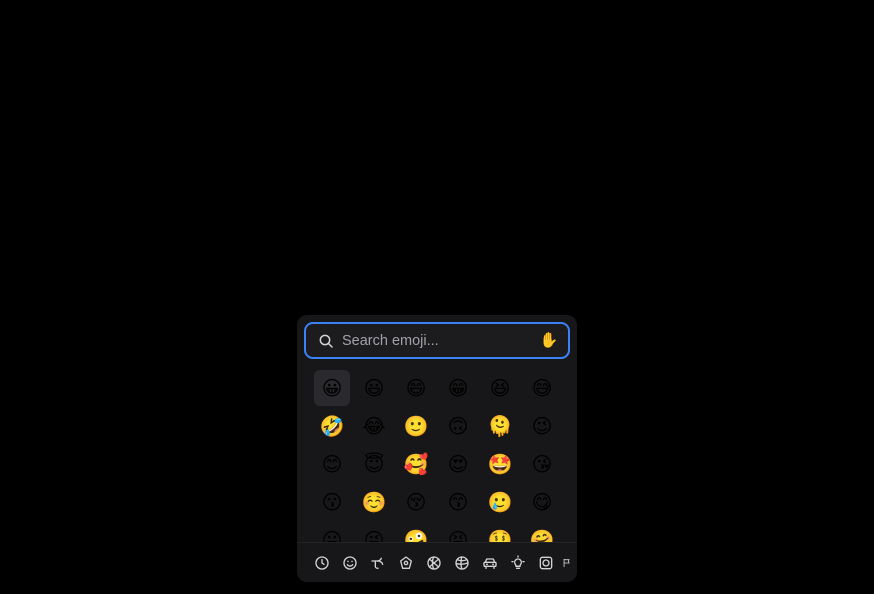 This screenshot has width=874, height=594. I want to click on emoji-cell-wrap: 😇, so click(376, 465).